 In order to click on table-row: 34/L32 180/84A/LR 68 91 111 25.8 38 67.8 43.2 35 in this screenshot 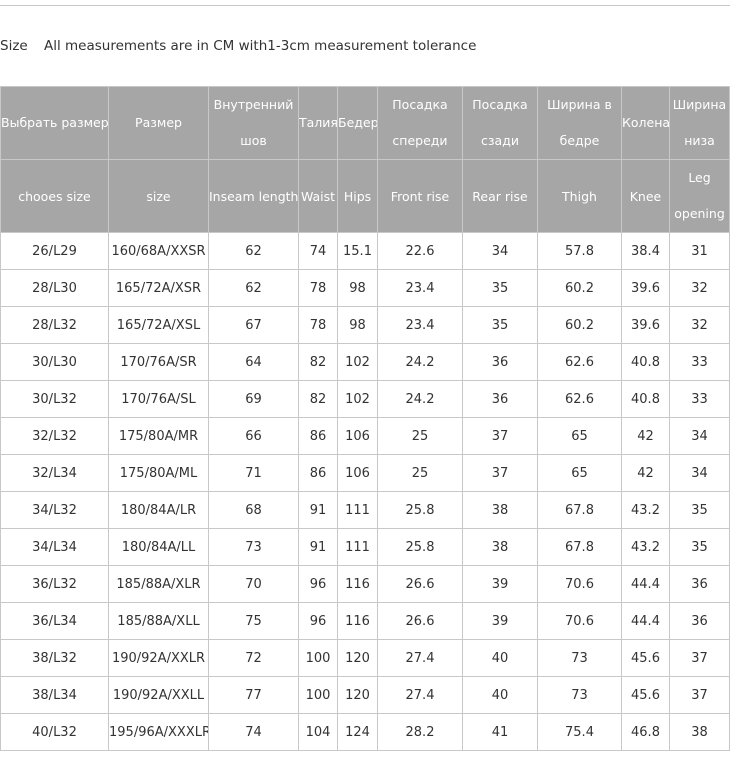, I will do `click(365, 510)`.